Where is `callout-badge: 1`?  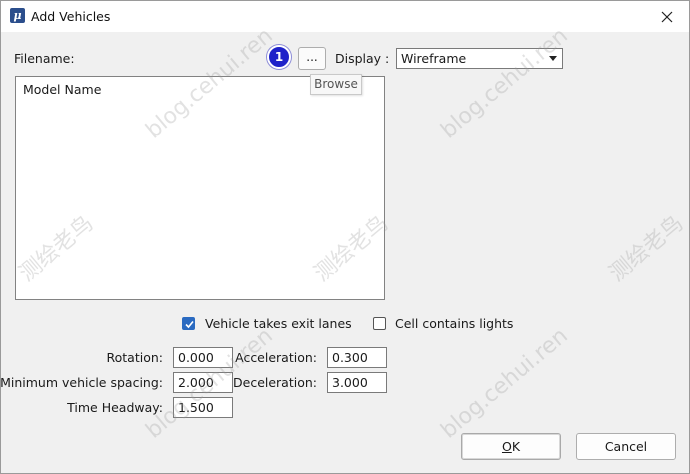
callout-badge: 1 is located at coordinates (279, 57).